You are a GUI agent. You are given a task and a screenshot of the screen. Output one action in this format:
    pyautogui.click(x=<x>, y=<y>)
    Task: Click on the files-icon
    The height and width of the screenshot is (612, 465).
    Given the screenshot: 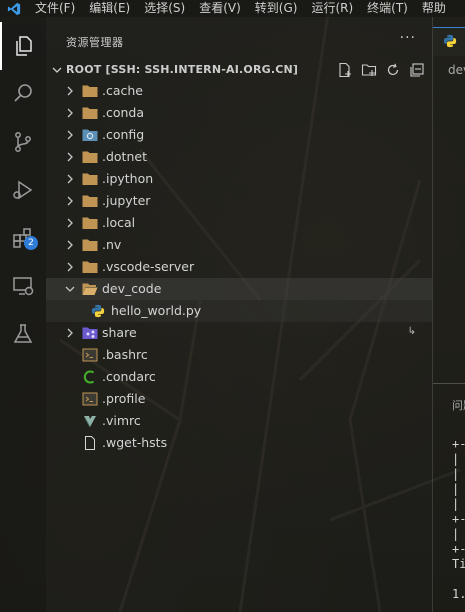 What is the action you would take?
    pyautogui.click(x=24, y=46)
    